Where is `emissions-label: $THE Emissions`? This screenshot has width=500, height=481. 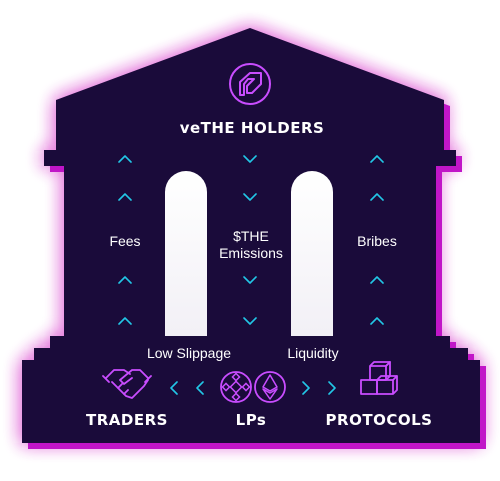
emissions-label: $THE Emissions is located at coordinates (251, 244).